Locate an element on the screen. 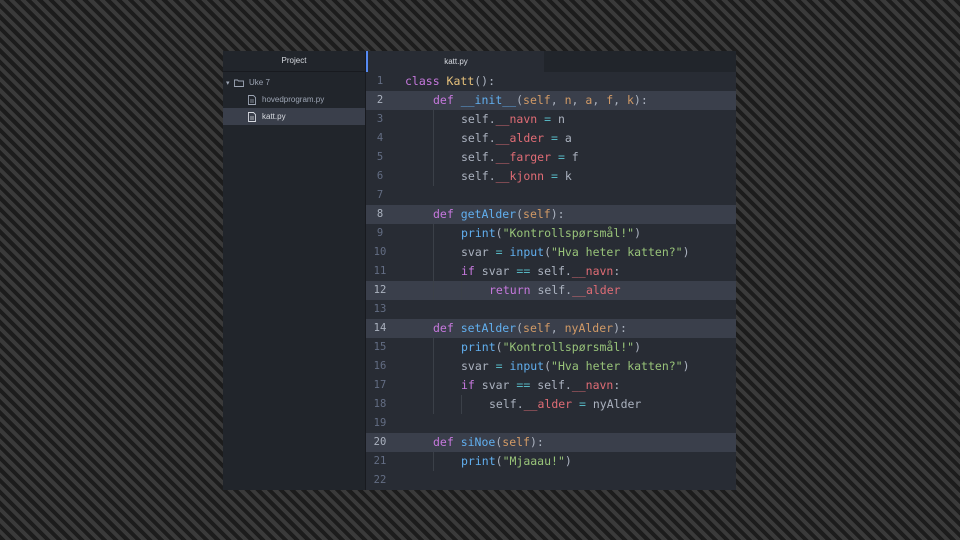 This screenshot has height=540, width=960. line-number: 20 is located at coordinates (380, 442).